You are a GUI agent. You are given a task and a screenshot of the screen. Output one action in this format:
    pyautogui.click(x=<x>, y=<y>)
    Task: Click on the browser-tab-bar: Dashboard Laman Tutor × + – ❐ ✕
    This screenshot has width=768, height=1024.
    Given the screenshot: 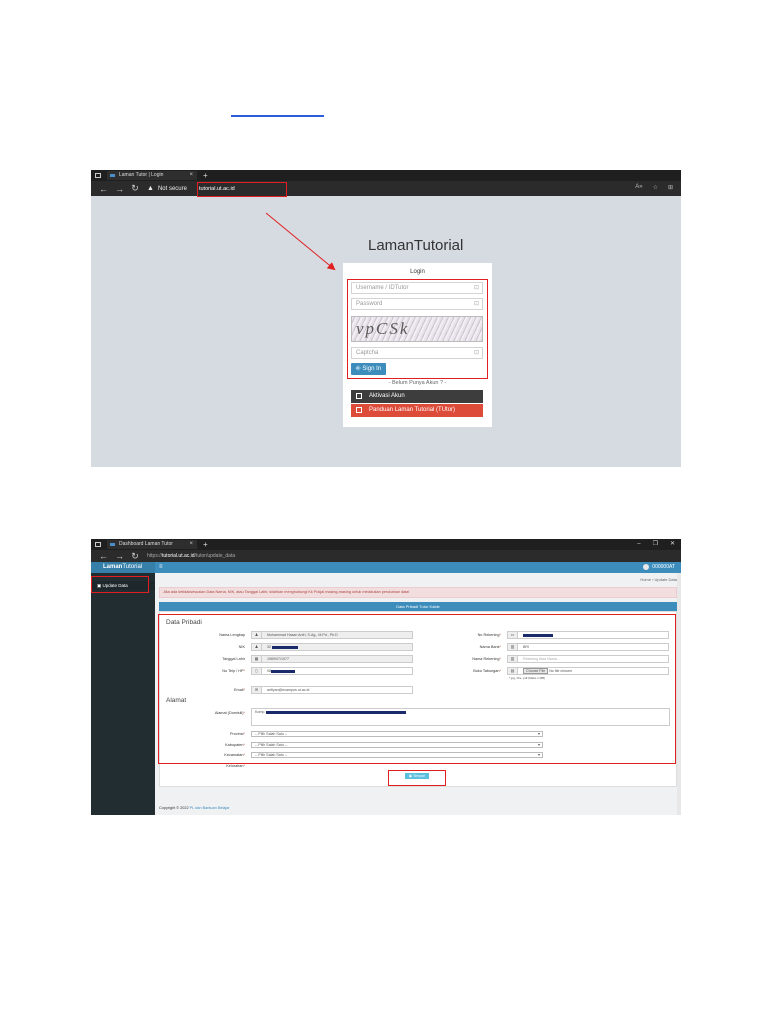 What is the action you would take?
    pyautogui.click(x=386, y=544)
    